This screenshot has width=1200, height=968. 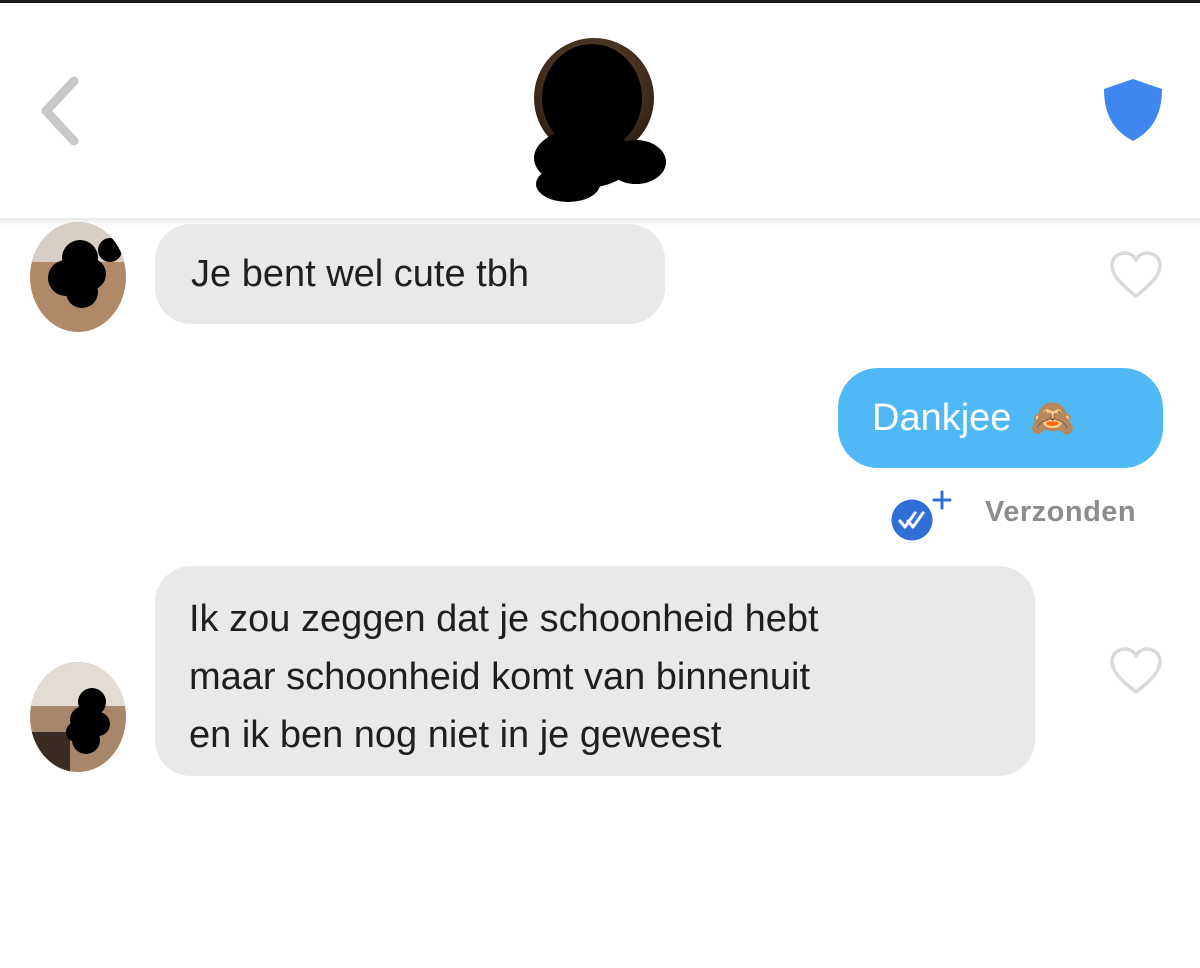 What do you see at coordinates (500, 677) in the screenshot?
I see `message-line: maar schoonheid komt van binnenuit` at bounding box center [500, 677].